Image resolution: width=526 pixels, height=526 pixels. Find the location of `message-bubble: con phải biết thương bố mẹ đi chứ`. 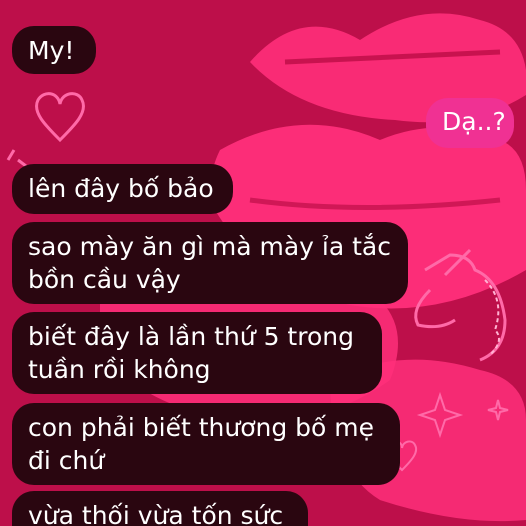

message-bubble: con phải biết thương bố mẹ đi chứ is located at coordinates (206, 444).